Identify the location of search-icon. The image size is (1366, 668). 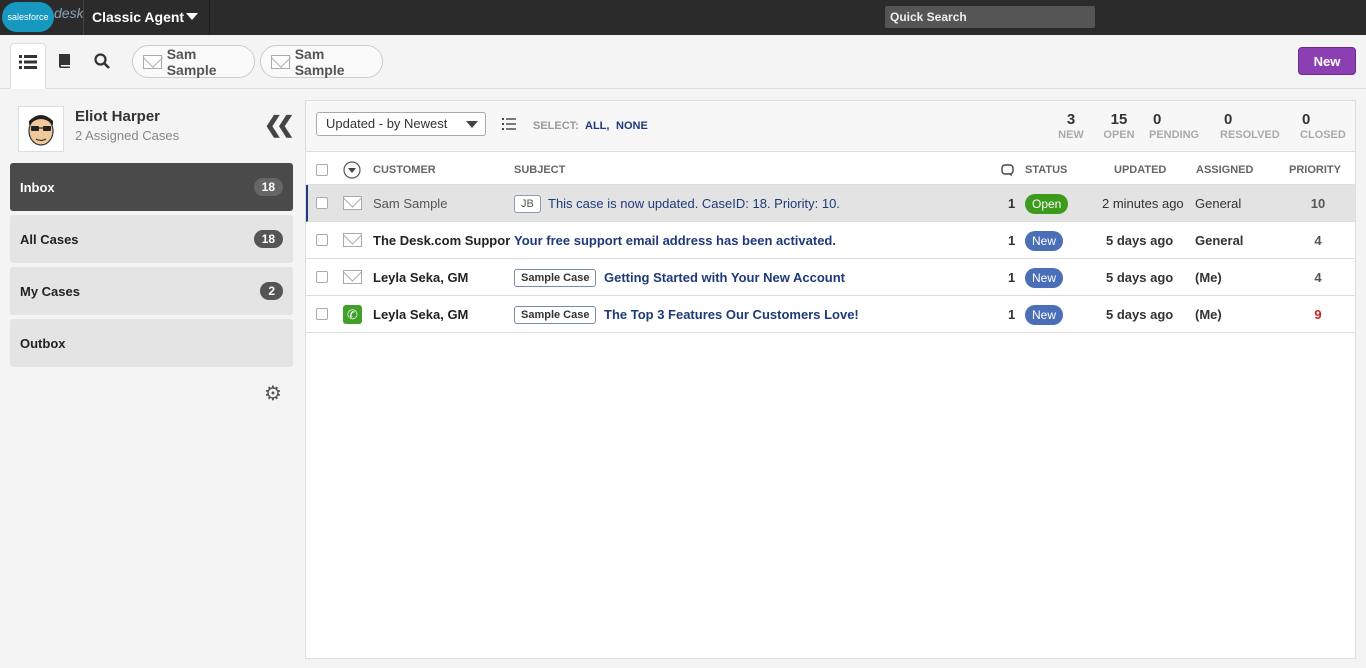
(102, 61).